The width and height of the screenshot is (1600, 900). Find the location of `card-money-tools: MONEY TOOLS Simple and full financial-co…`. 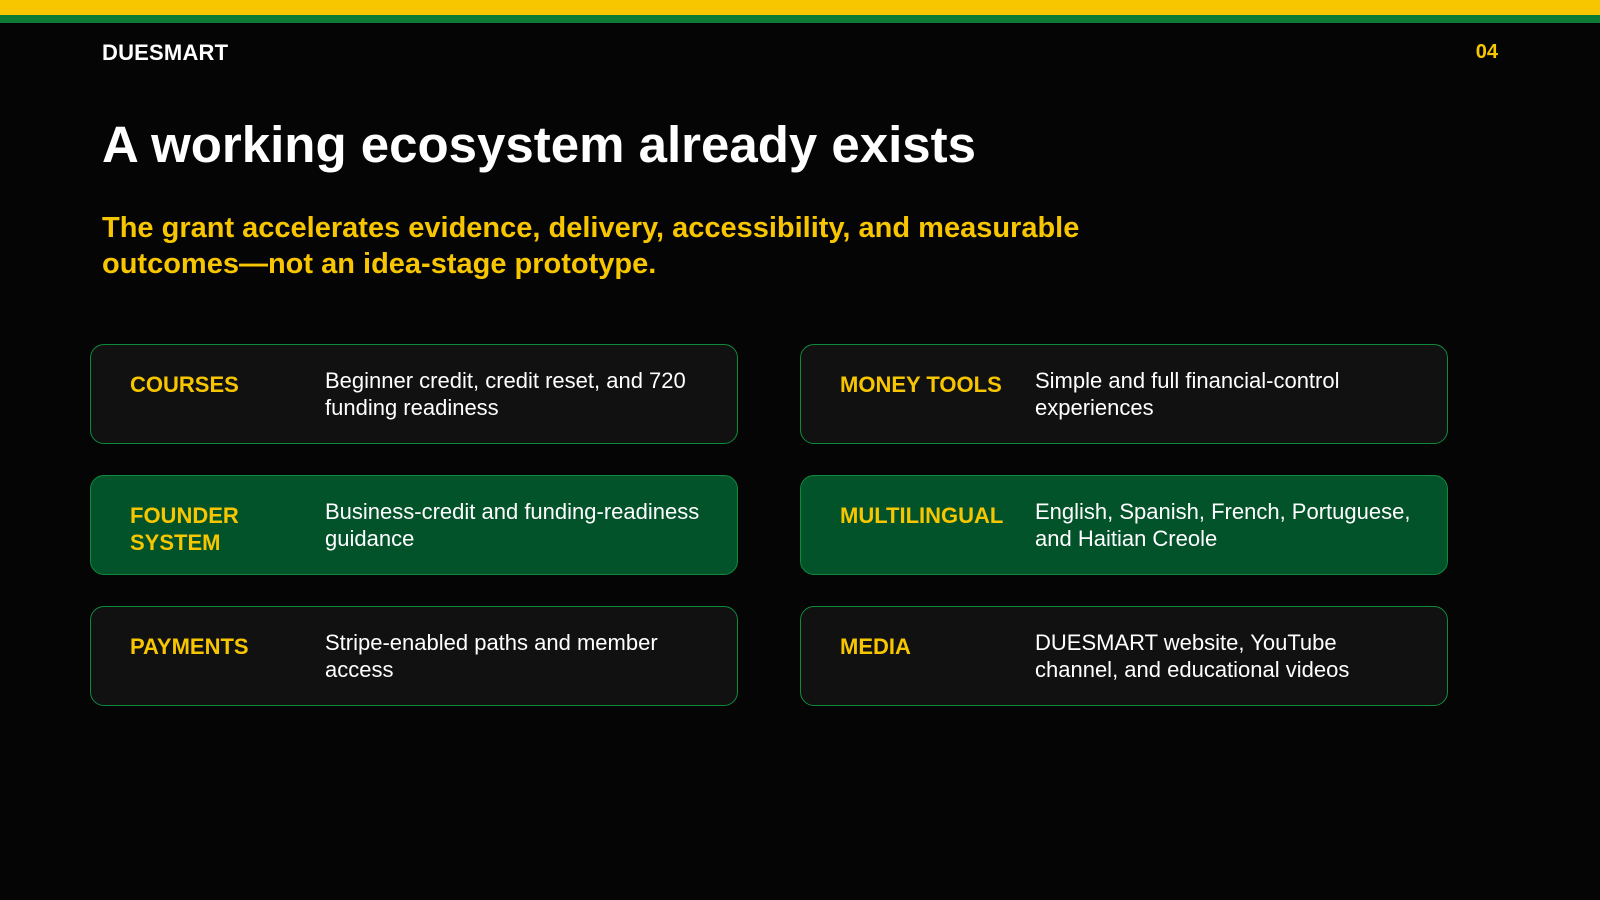

card-money-tools: MONEY TOOLS Simple and full financial-co… is located at coordinates (1124, 394).